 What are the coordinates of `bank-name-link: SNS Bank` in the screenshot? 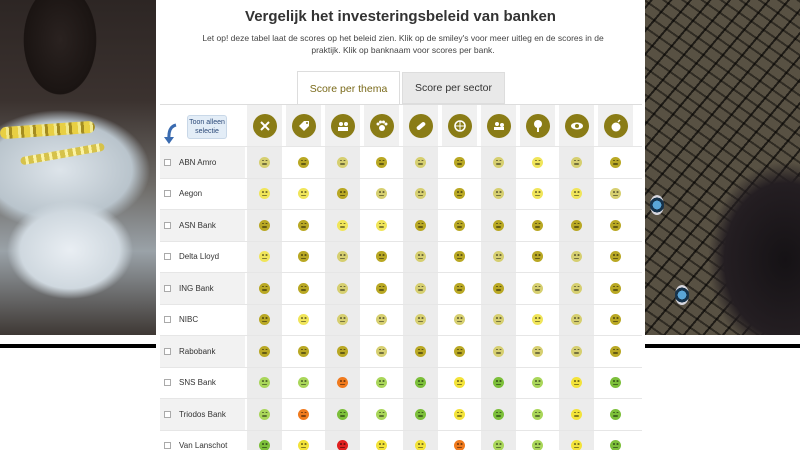 It's located at (197, 382).